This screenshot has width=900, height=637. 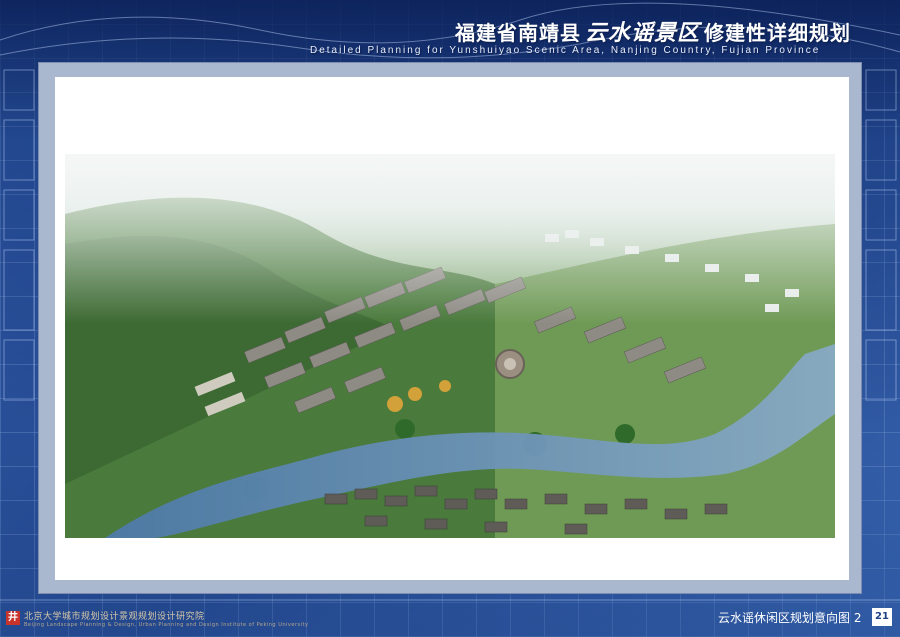 I want to click on title-brand: 云水谣景区, so click(x=643, y=33).